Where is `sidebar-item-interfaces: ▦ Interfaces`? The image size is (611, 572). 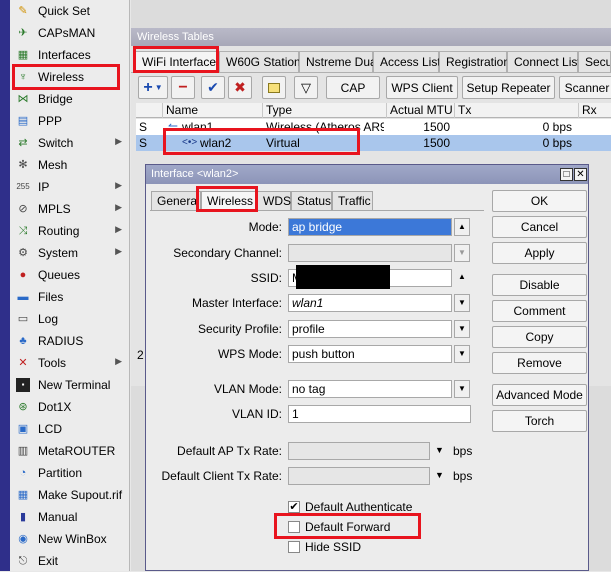
sidebar-item-interfaces: ▦ Interfaces is located at coordinates (70, 55).